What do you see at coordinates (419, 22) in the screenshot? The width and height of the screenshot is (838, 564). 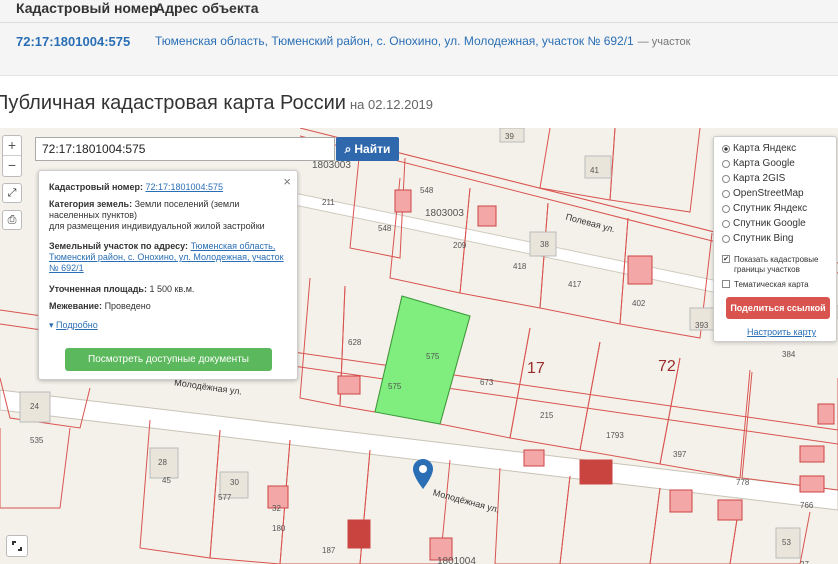 I see `table-divider` at bounding box center [419, 22].